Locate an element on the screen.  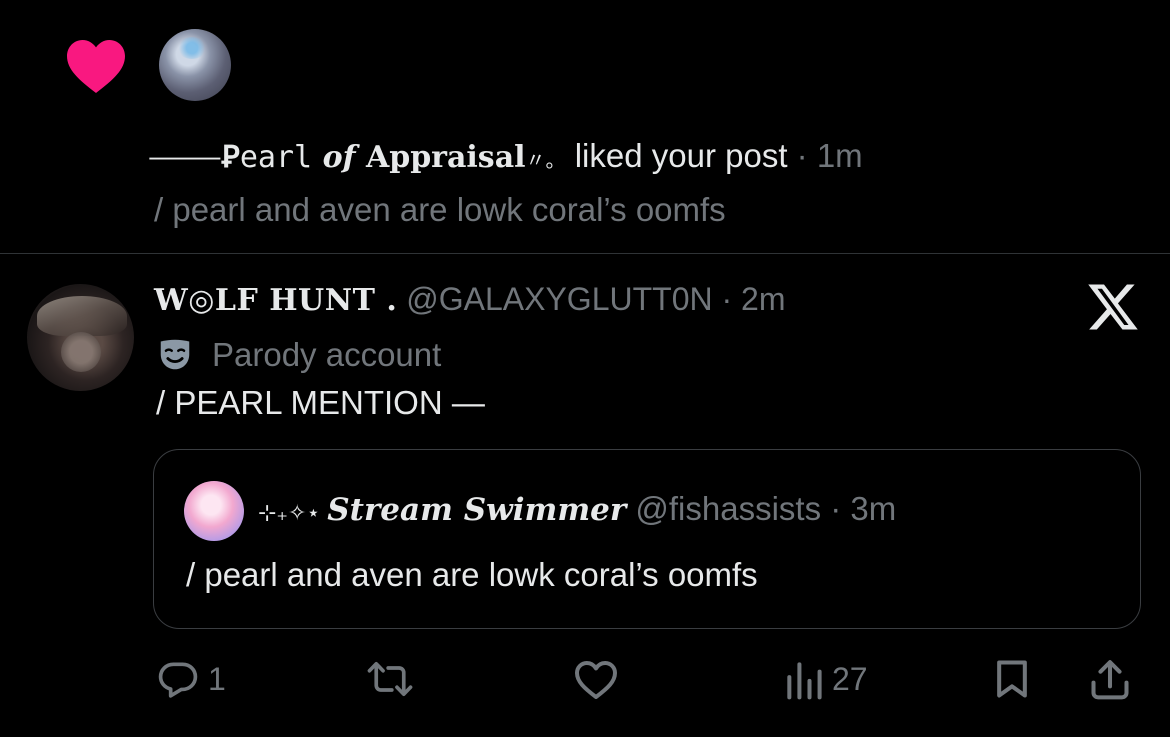
post-header: W◎LF HUNT . @GALAXYGLUTT0N · 2m is located at coordinates (469, 299).